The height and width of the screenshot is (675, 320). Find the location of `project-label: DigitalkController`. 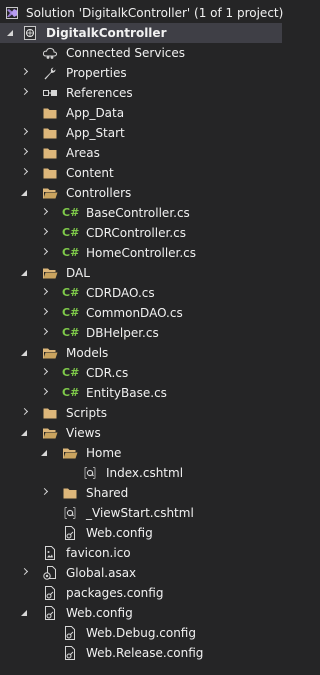

project-label: DigitalkController is located at coordinates (106, 33).